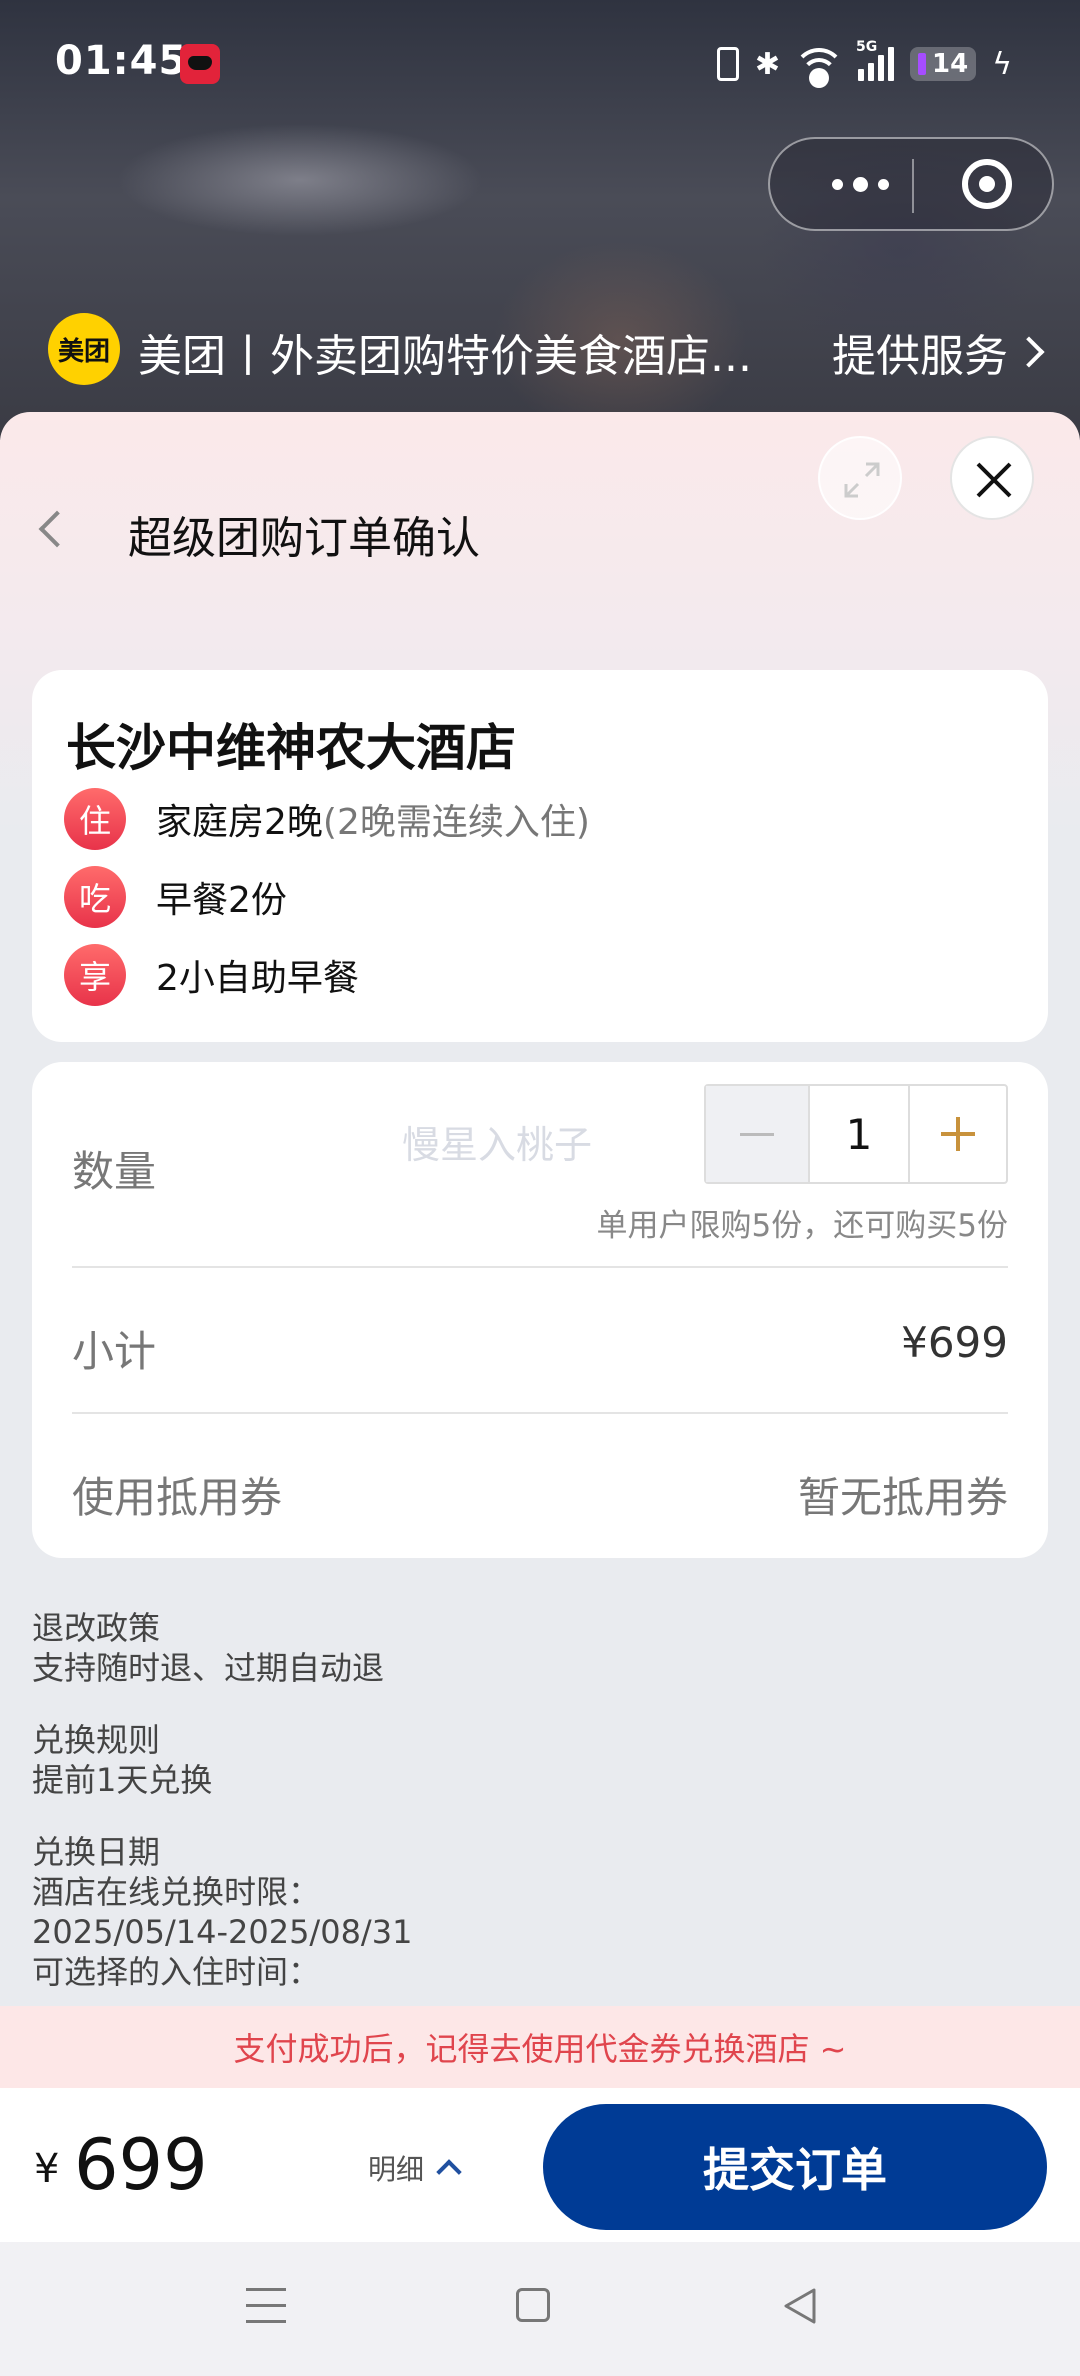 This screenshot has height=2376, width=1080. I want to click on policy-title: 兑换日期, so click(96, 1852).